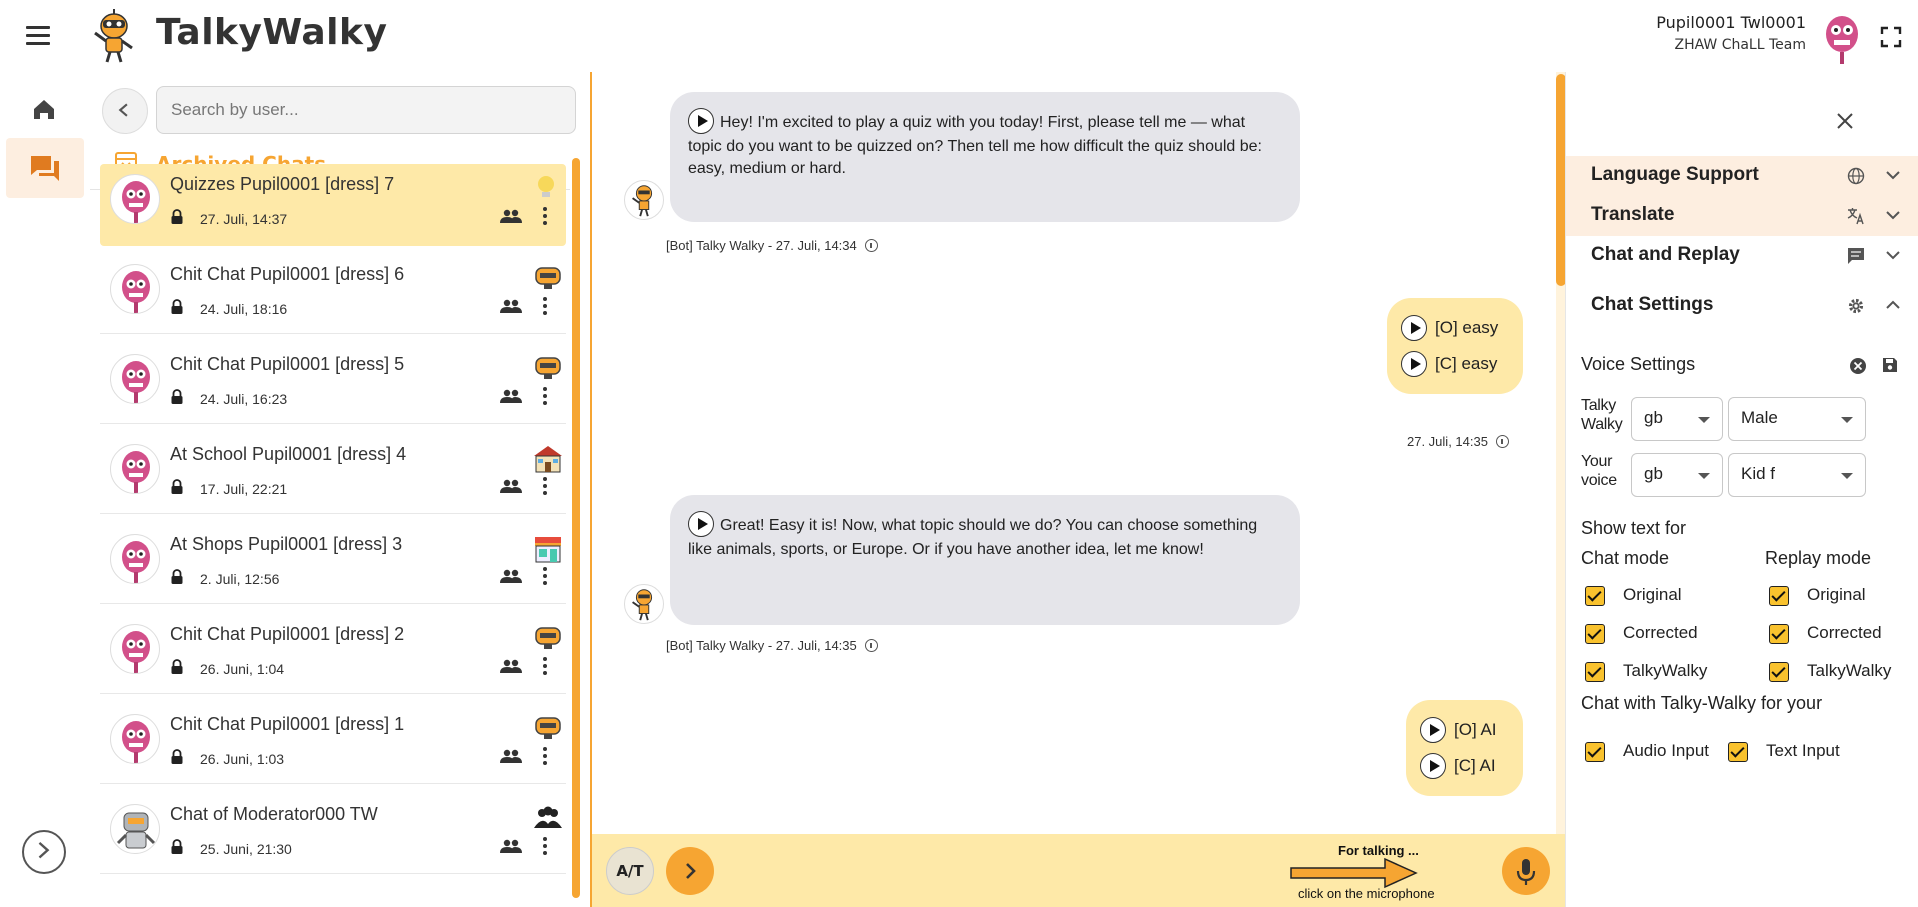 Image resolution: width=1918 pixels, height=907 pixels. What do you see at coordinates (1890, 365) in the screenshot?
I see `save-icon` at bounding box center [1890, 365].